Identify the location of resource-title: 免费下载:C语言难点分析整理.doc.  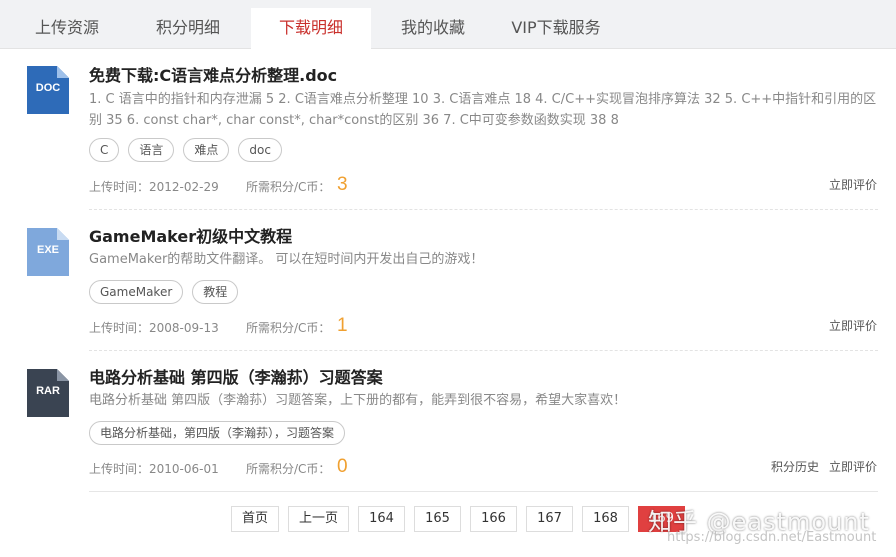
(213, 74).